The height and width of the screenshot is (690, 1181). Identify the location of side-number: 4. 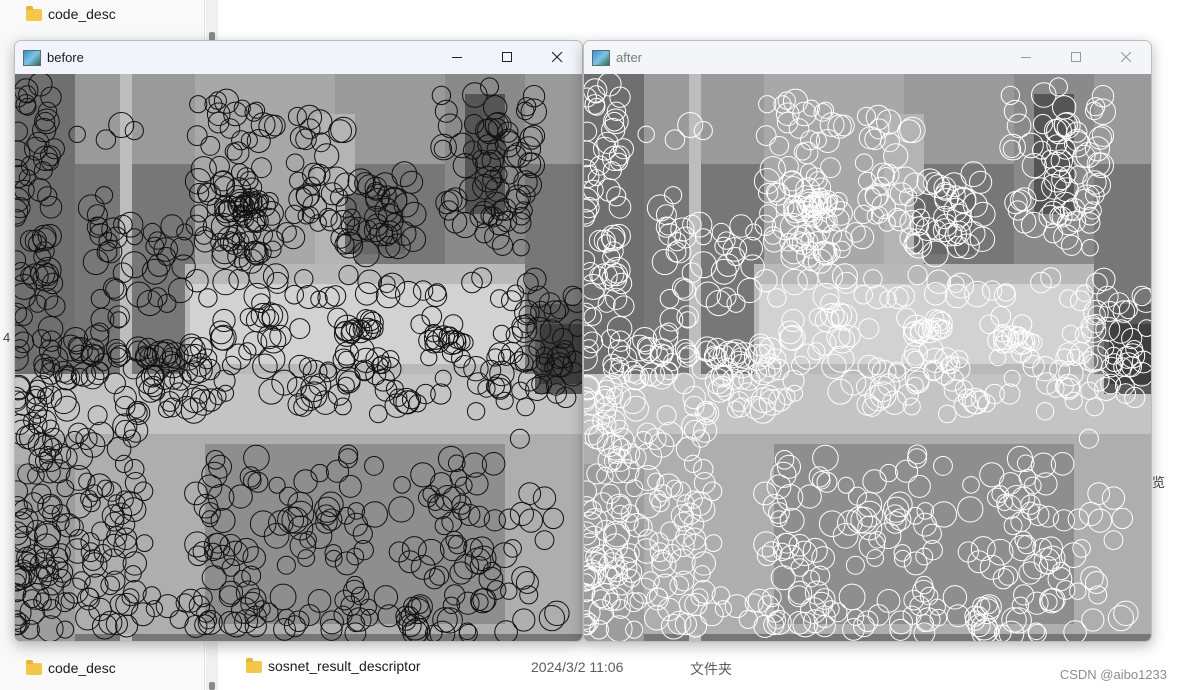
(7, 337).